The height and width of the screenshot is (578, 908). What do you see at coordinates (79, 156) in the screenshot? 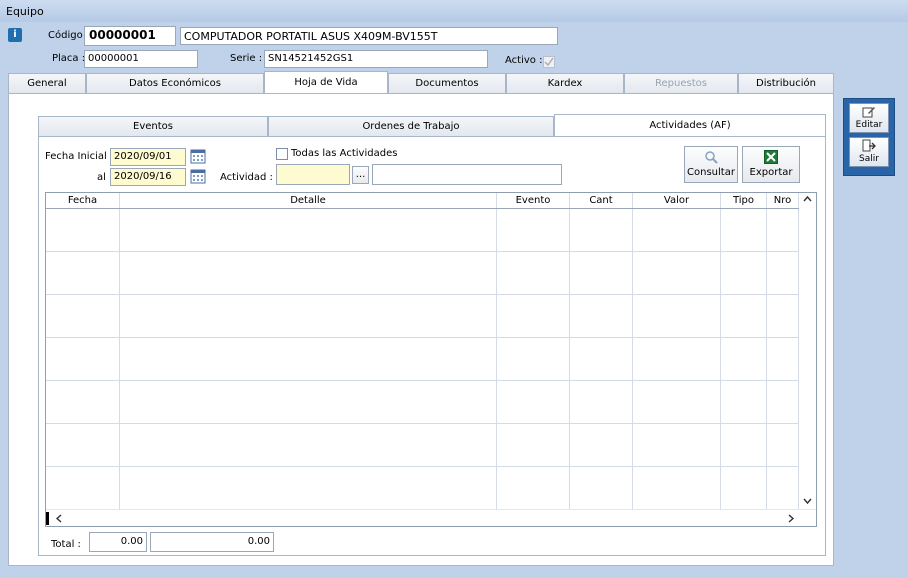
I see `fecha-inicial-label: Fecha Inicial :` at bounding box center [79, 156].